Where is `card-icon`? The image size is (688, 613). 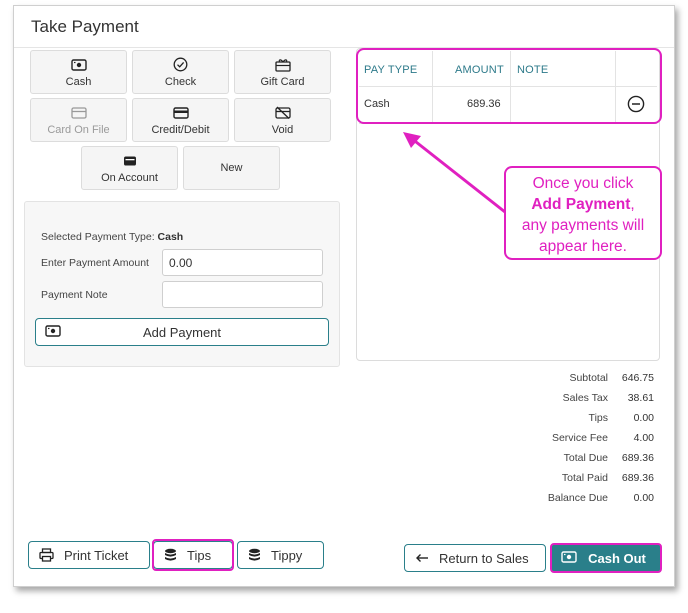
card-icon is located at coordinates (78, 113).